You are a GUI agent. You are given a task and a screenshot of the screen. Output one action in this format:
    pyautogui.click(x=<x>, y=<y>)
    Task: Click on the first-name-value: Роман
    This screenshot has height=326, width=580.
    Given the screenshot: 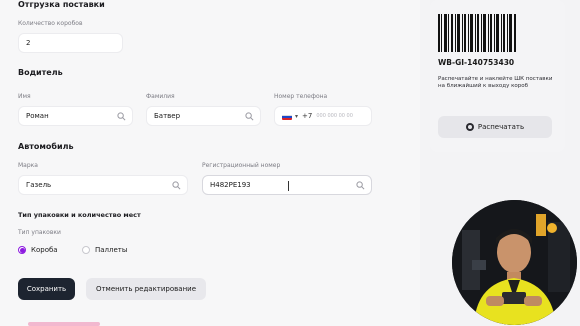 What is the action you would take?
    pyautogui.click(x=37, y=116)
    